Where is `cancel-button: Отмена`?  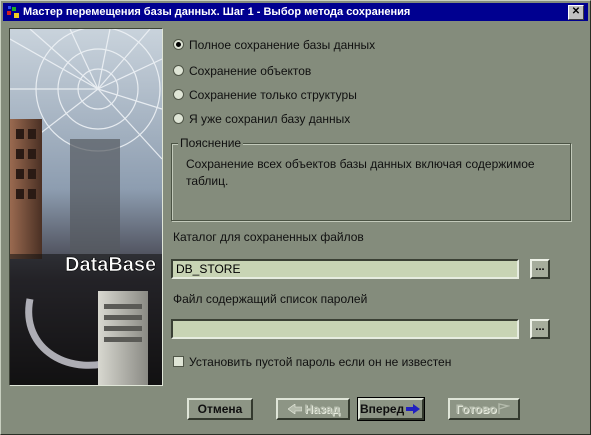
cancel-button: Отмена is located at coordinates (220, 409).